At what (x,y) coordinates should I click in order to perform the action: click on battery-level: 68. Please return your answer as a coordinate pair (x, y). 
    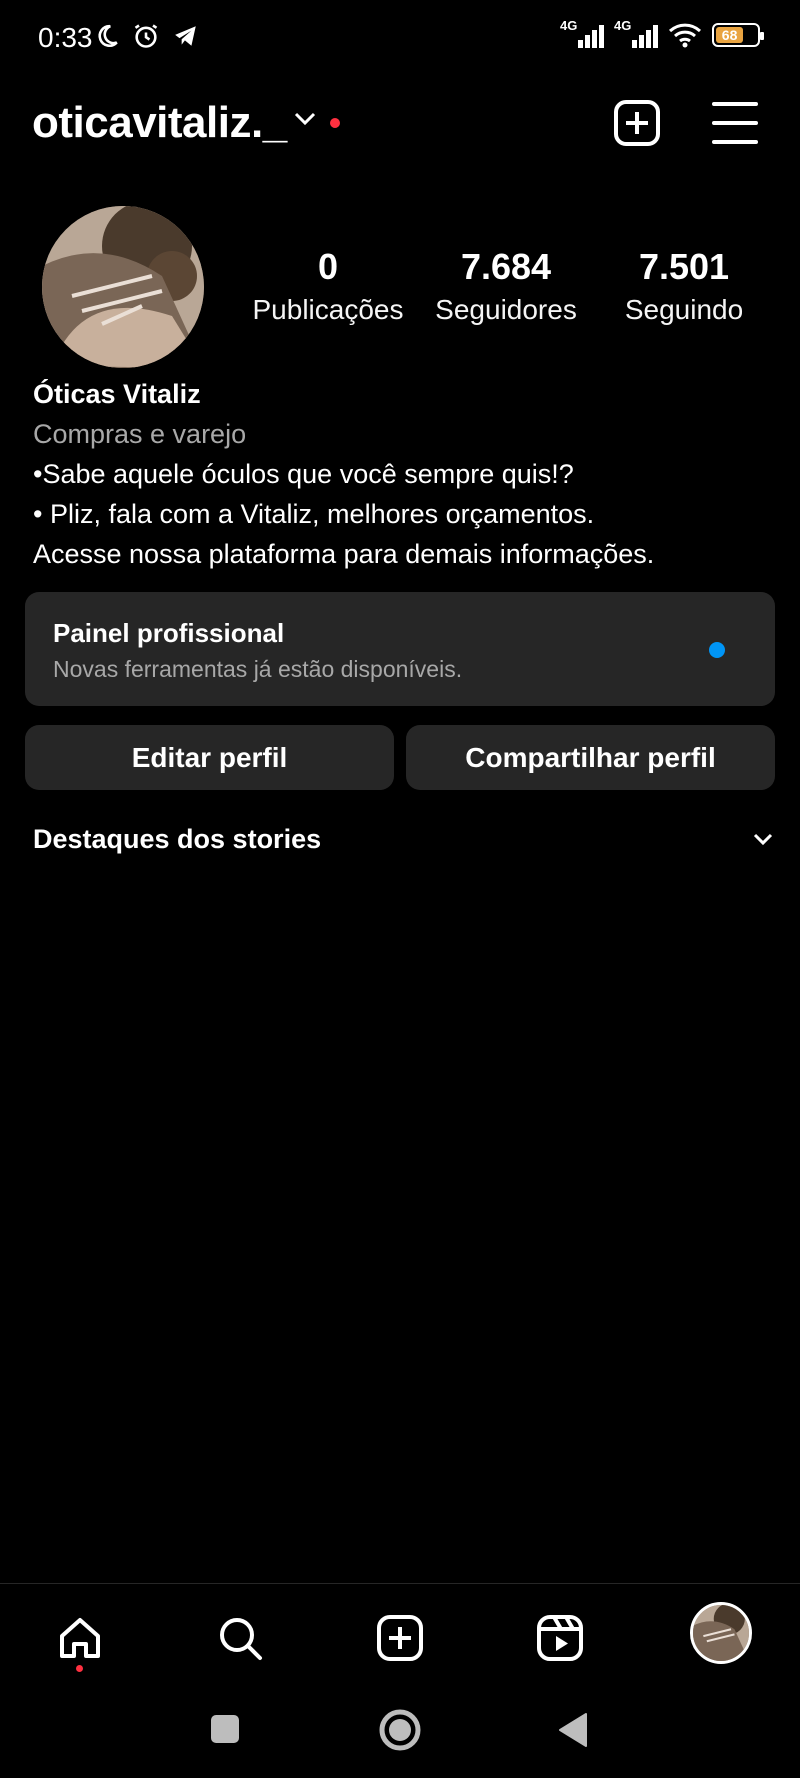
    Looking at the image, I should click on (730, 35).